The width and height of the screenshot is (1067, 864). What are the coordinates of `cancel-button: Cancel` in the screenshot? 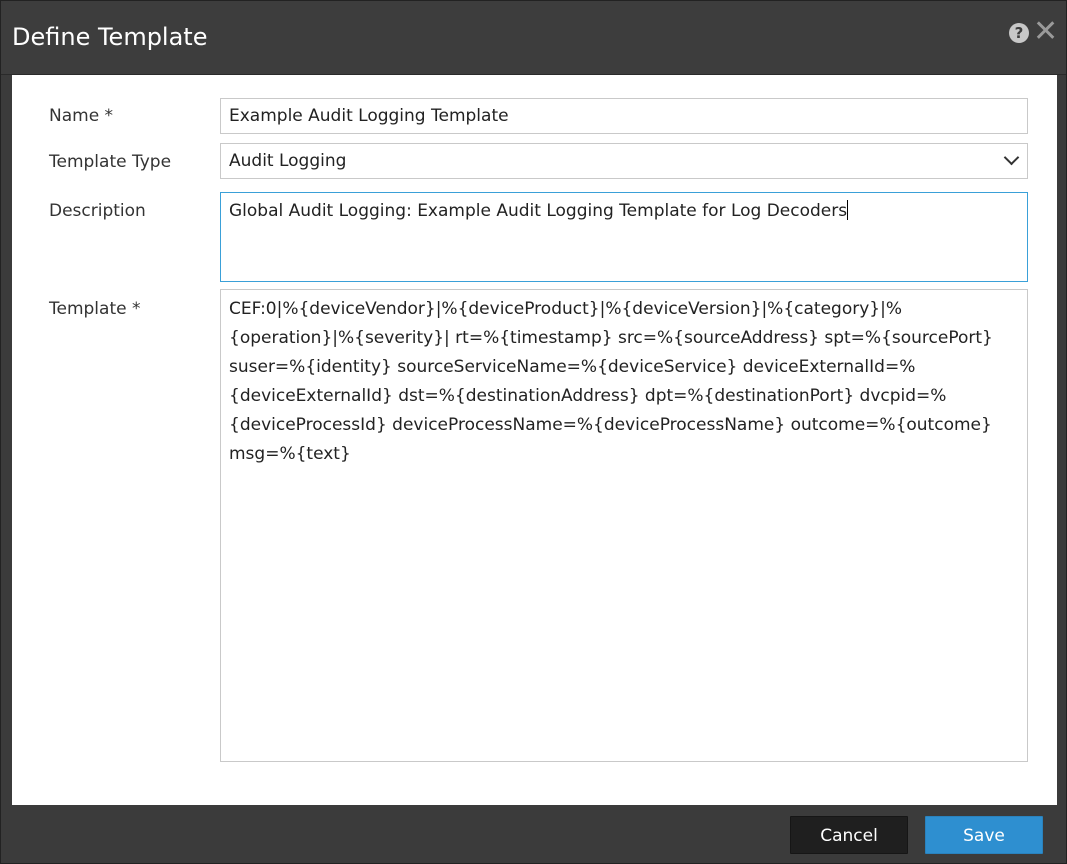 It's located at (849, 835).